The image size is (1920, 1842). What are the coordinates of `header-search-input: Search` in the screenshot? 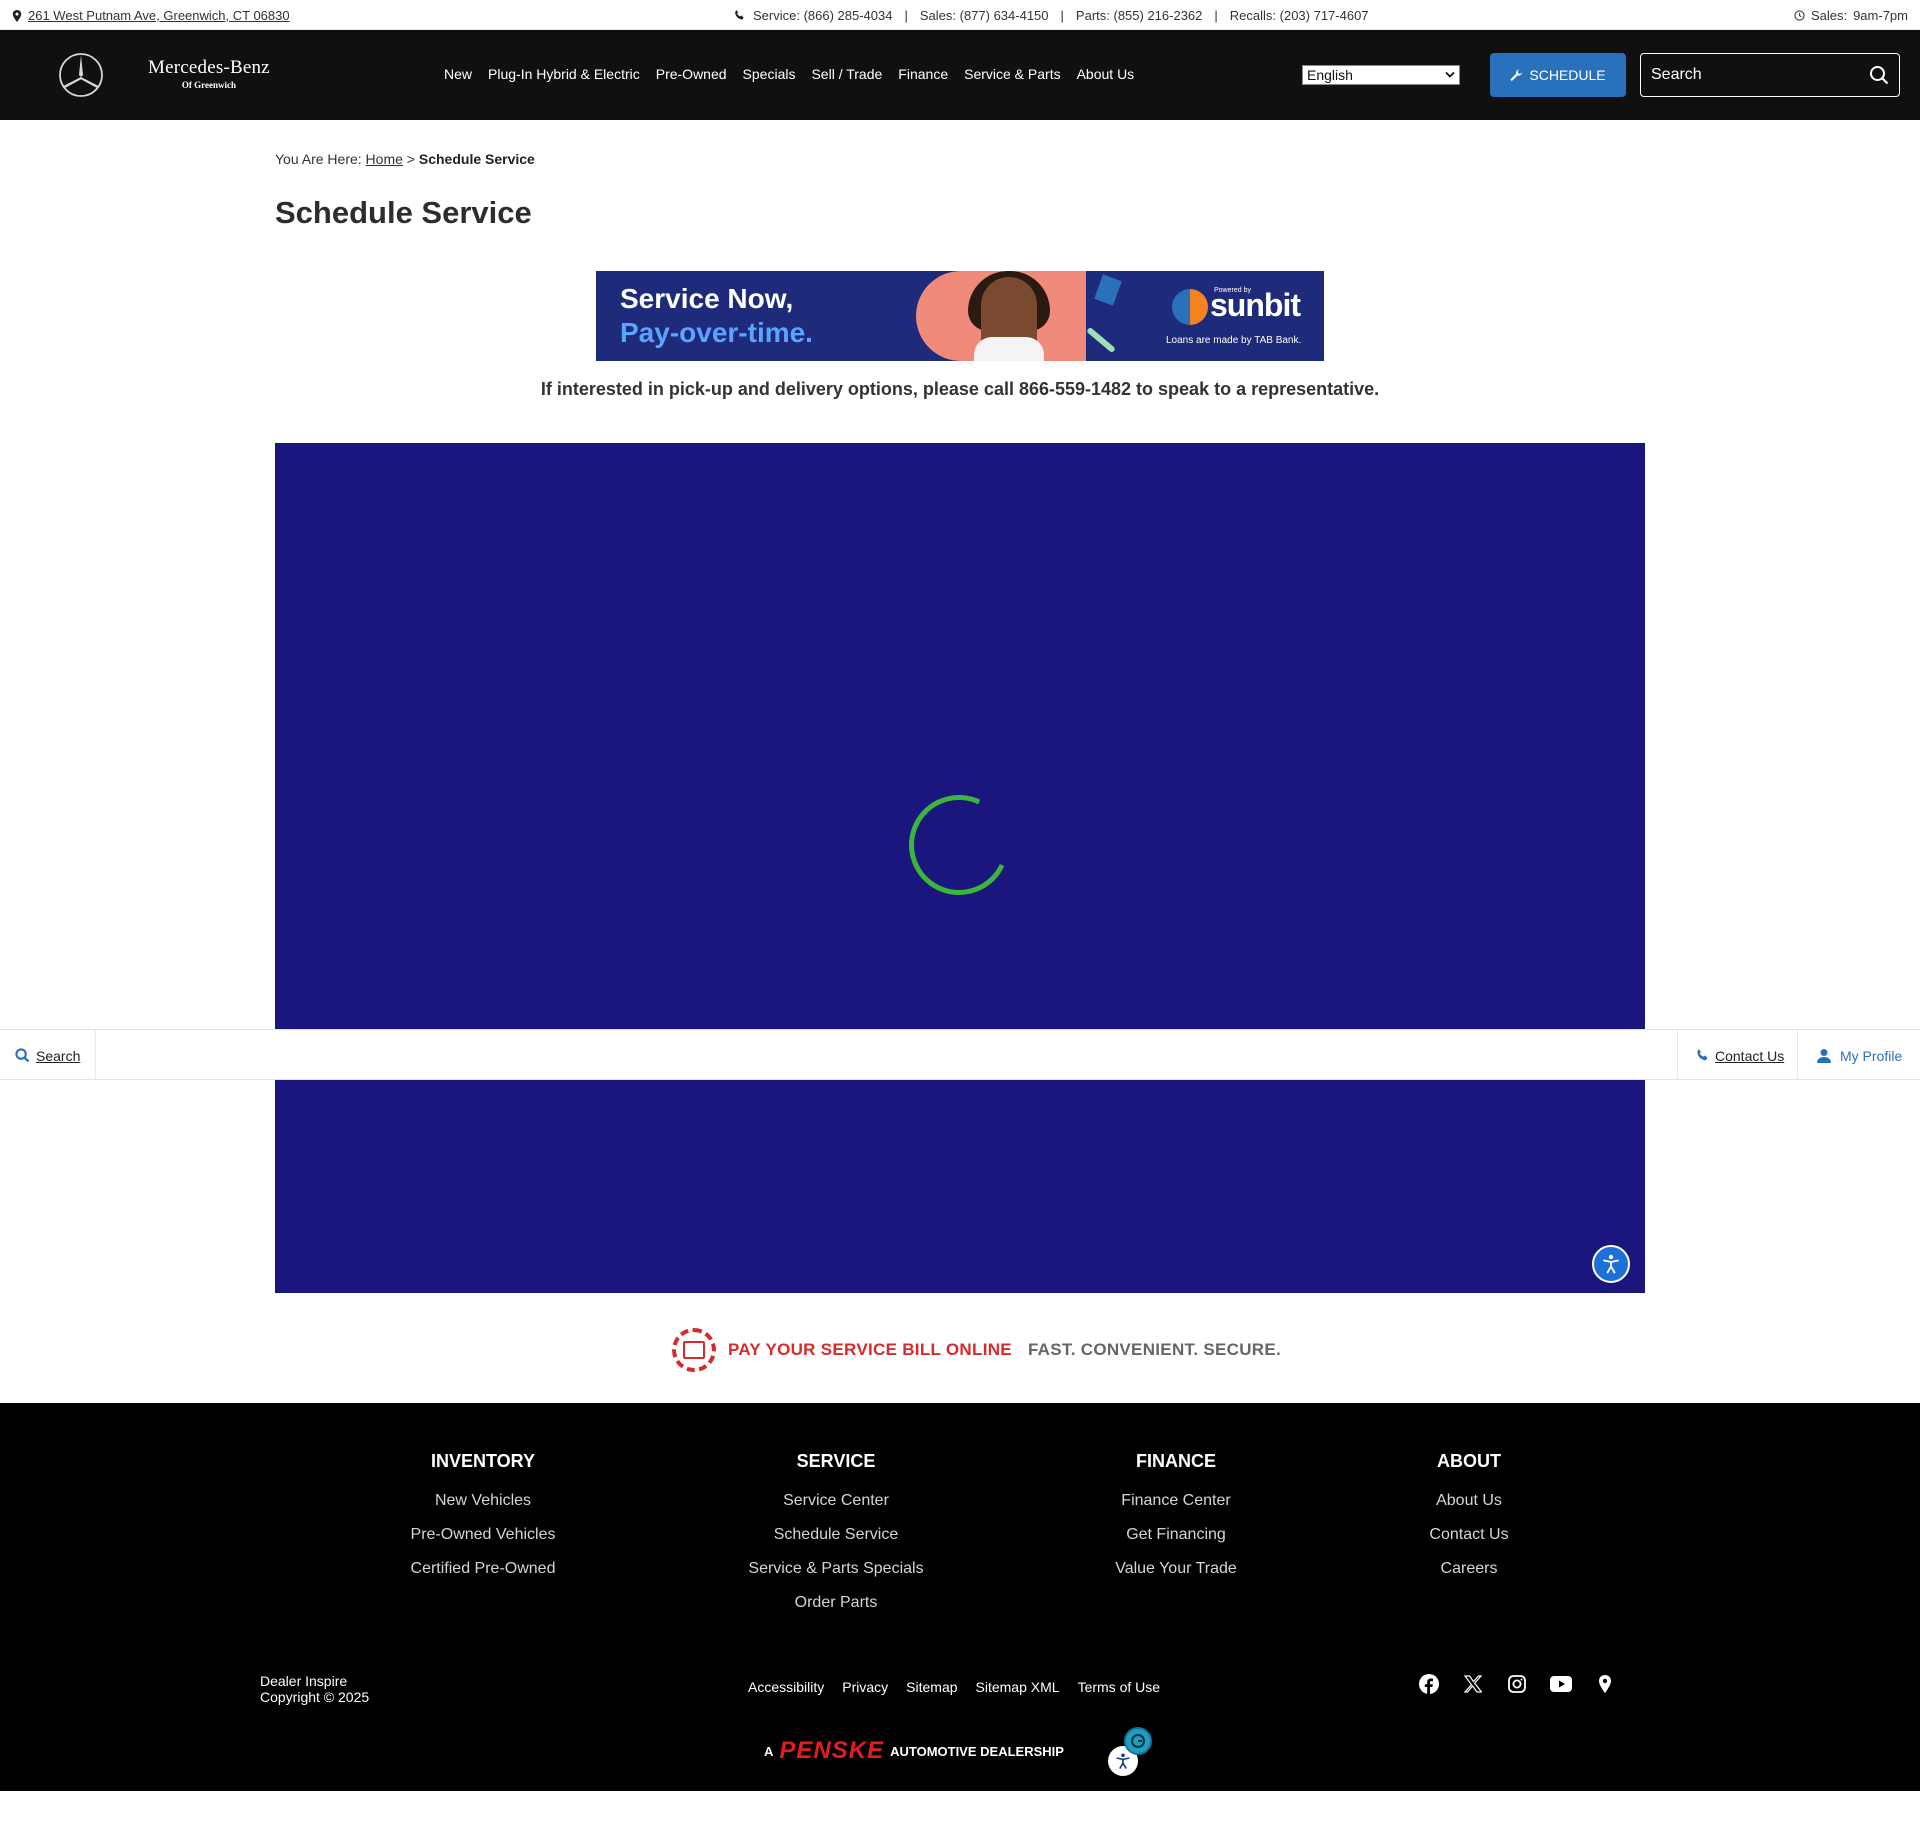 It's located at (1770, 75).